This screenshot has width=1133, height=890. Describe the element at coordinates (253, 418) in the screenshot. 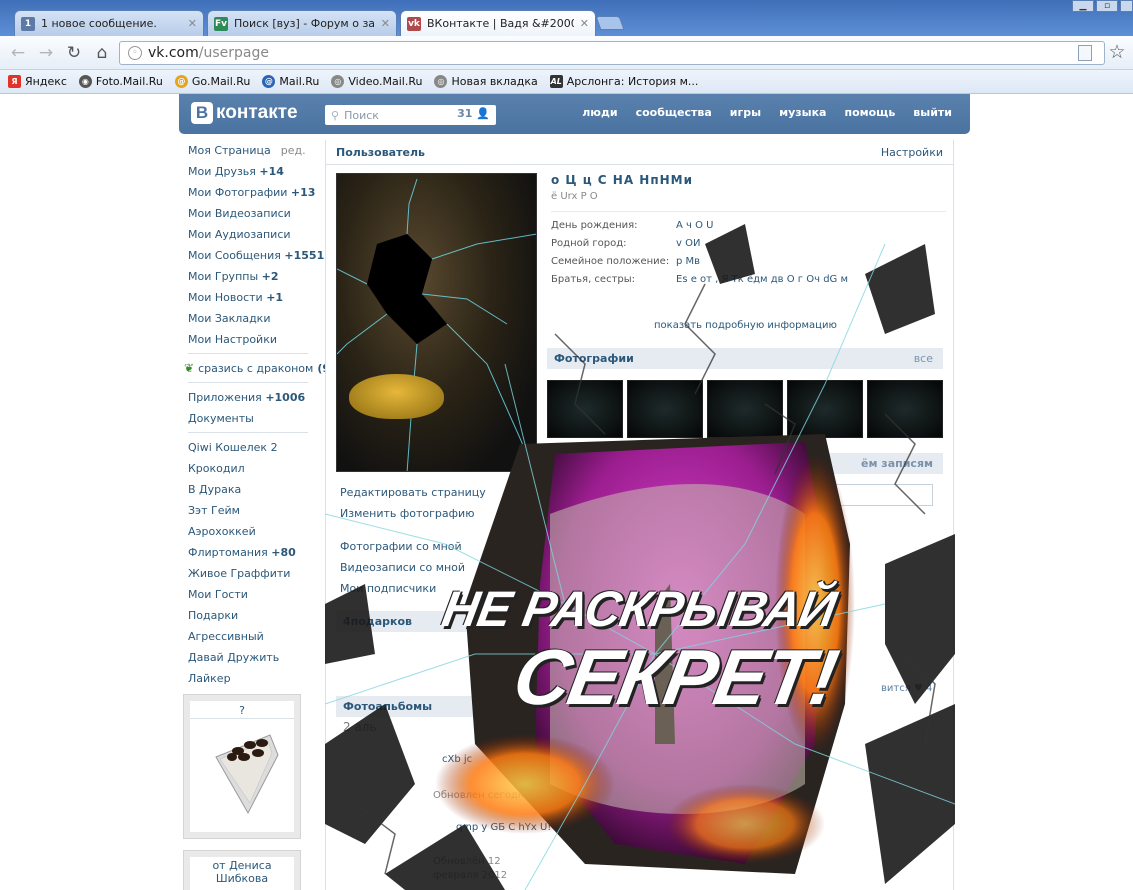

I see `menu-documents: Документы` at that location.